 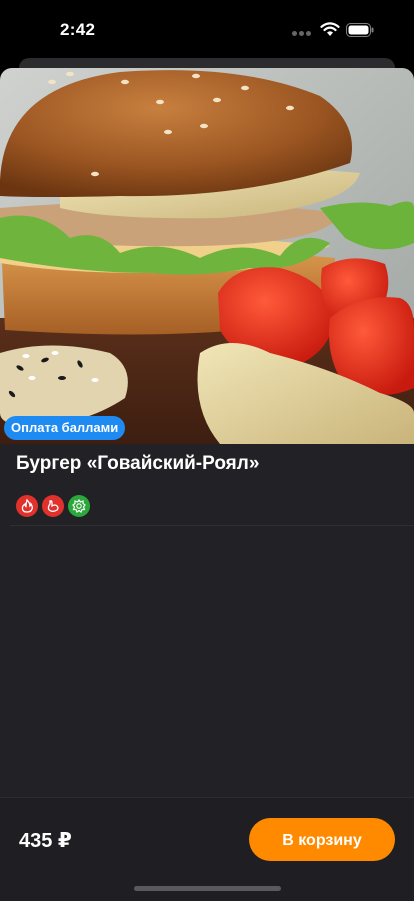 What do you see at coordinates (138, 463) in the screenshot?
I see `product-title: Бургер «Говайский-Роял»` at bounding box center [138, 463].